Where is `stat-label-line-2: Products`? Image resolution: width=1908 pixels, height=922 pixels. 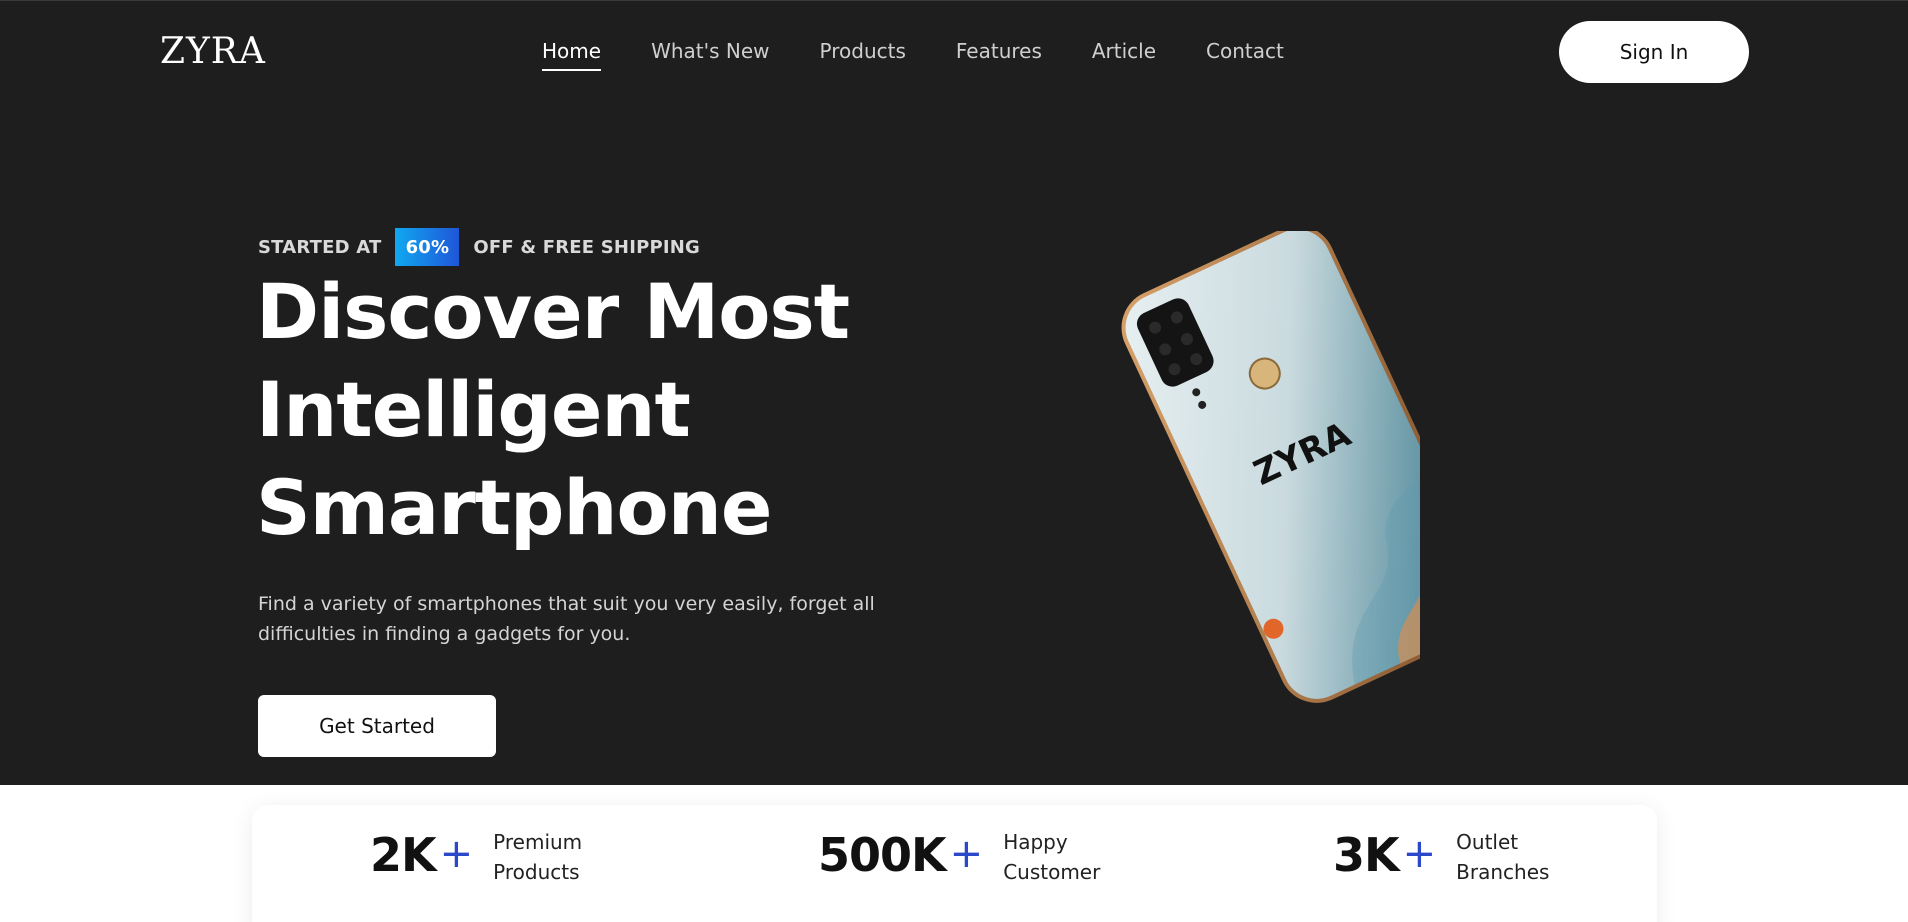
stat-label-line-2: Products is located at coordinates (536, 872).